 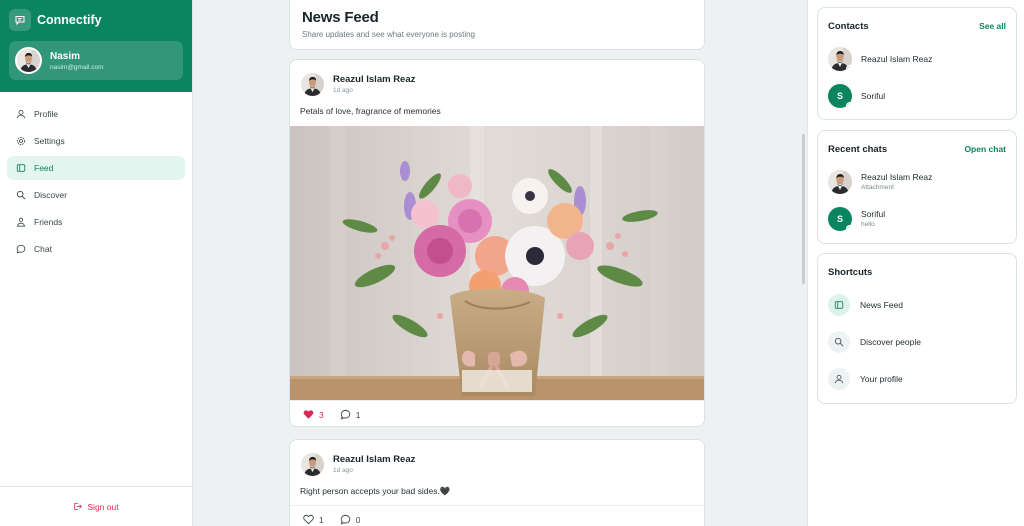 I want to click on sidebar-header: Connectify Nasim nasim@gmail.com, so click(x=96, y=46).